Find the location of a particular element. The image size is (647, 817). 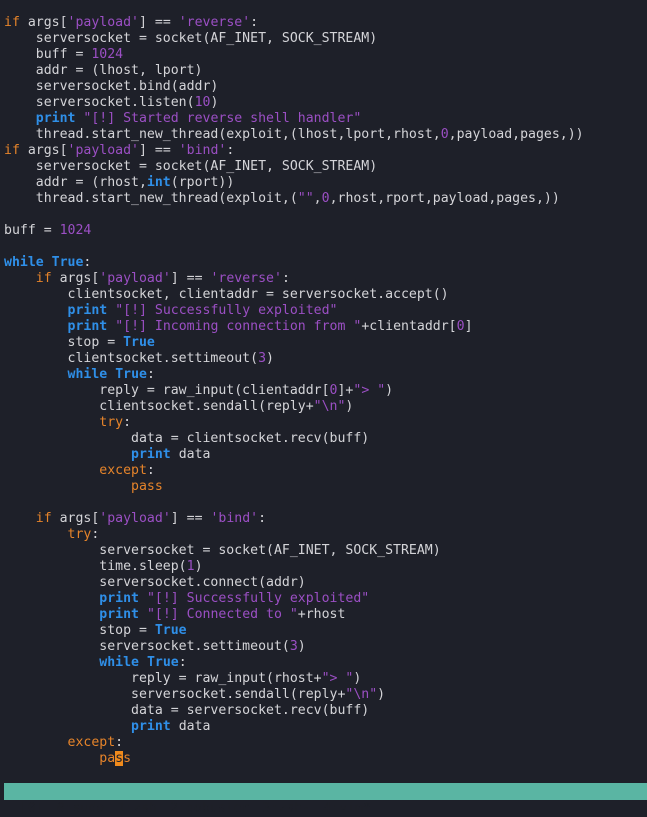

tmux-window-zsh: 1:zsh is located at coordinates (137, 808).